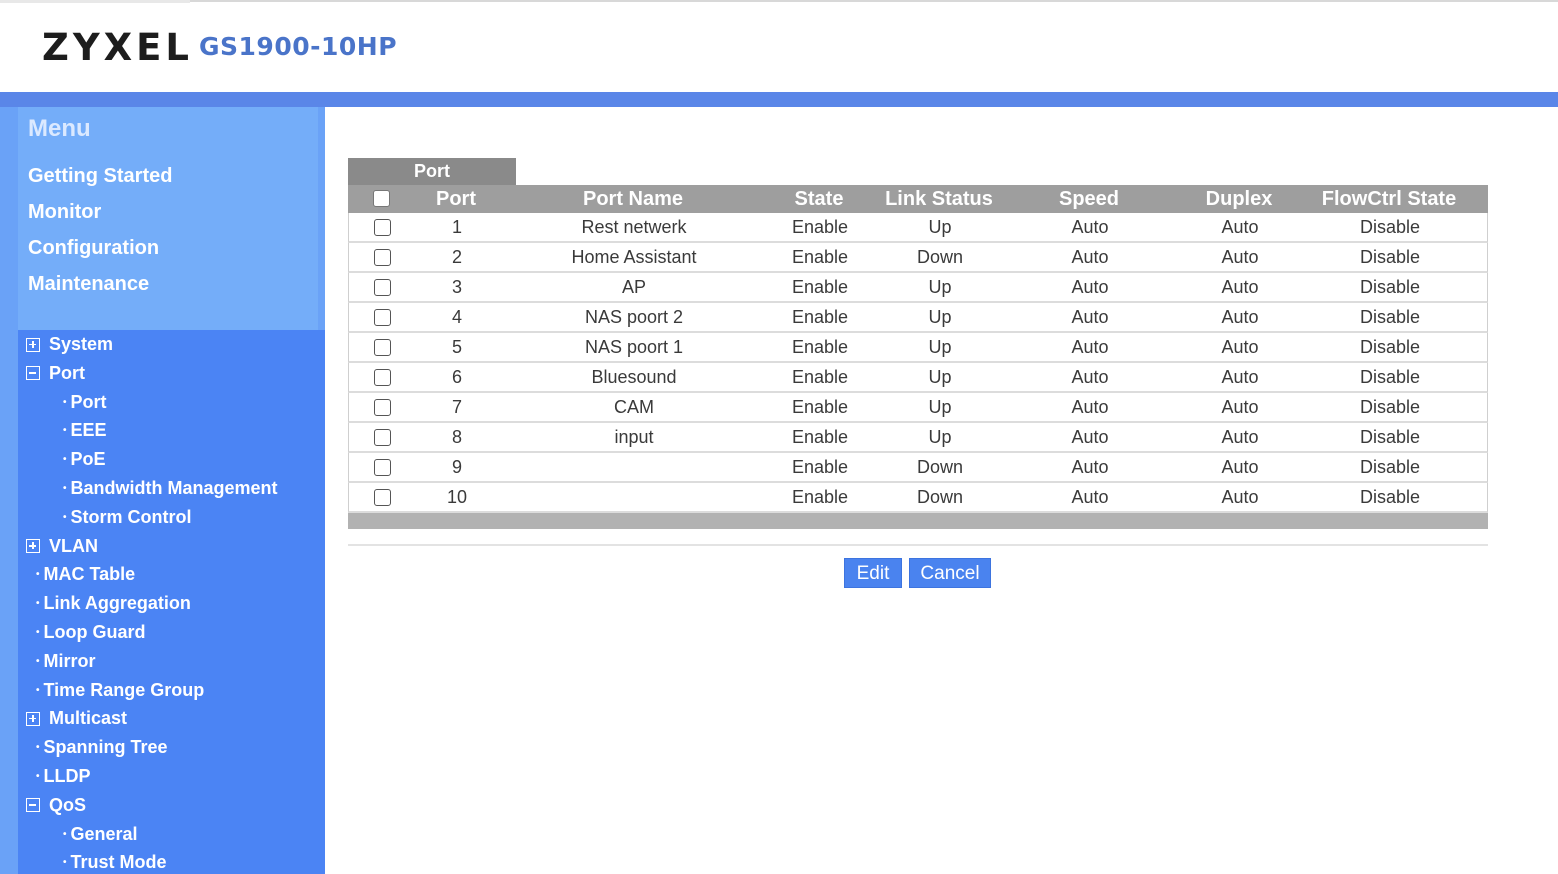  Describe the element at coordinates (64, 212) in the screenshot. I see `menu-link-monitor: Monitor` at that location.